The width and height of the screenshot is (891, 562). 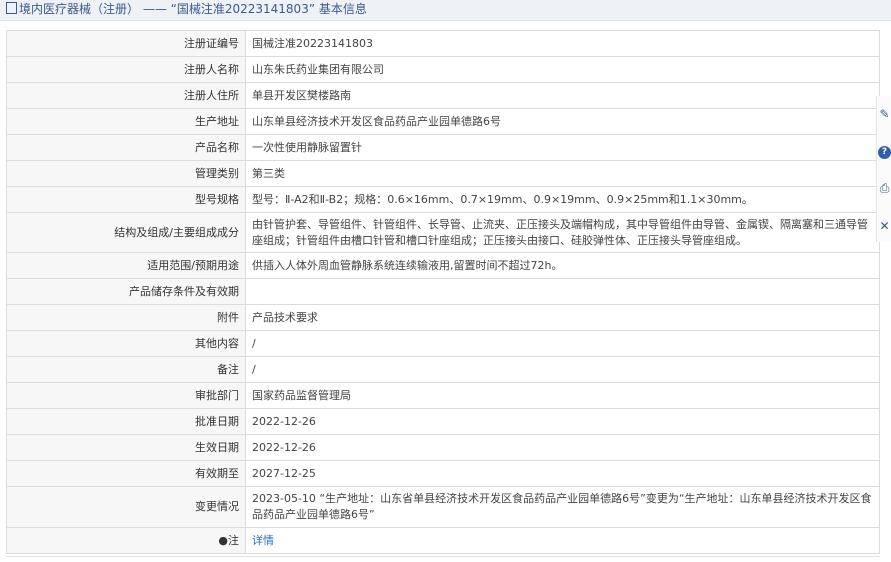 I want to click on row-label: 适用范围/预期用途, so click(x=126, y=265).